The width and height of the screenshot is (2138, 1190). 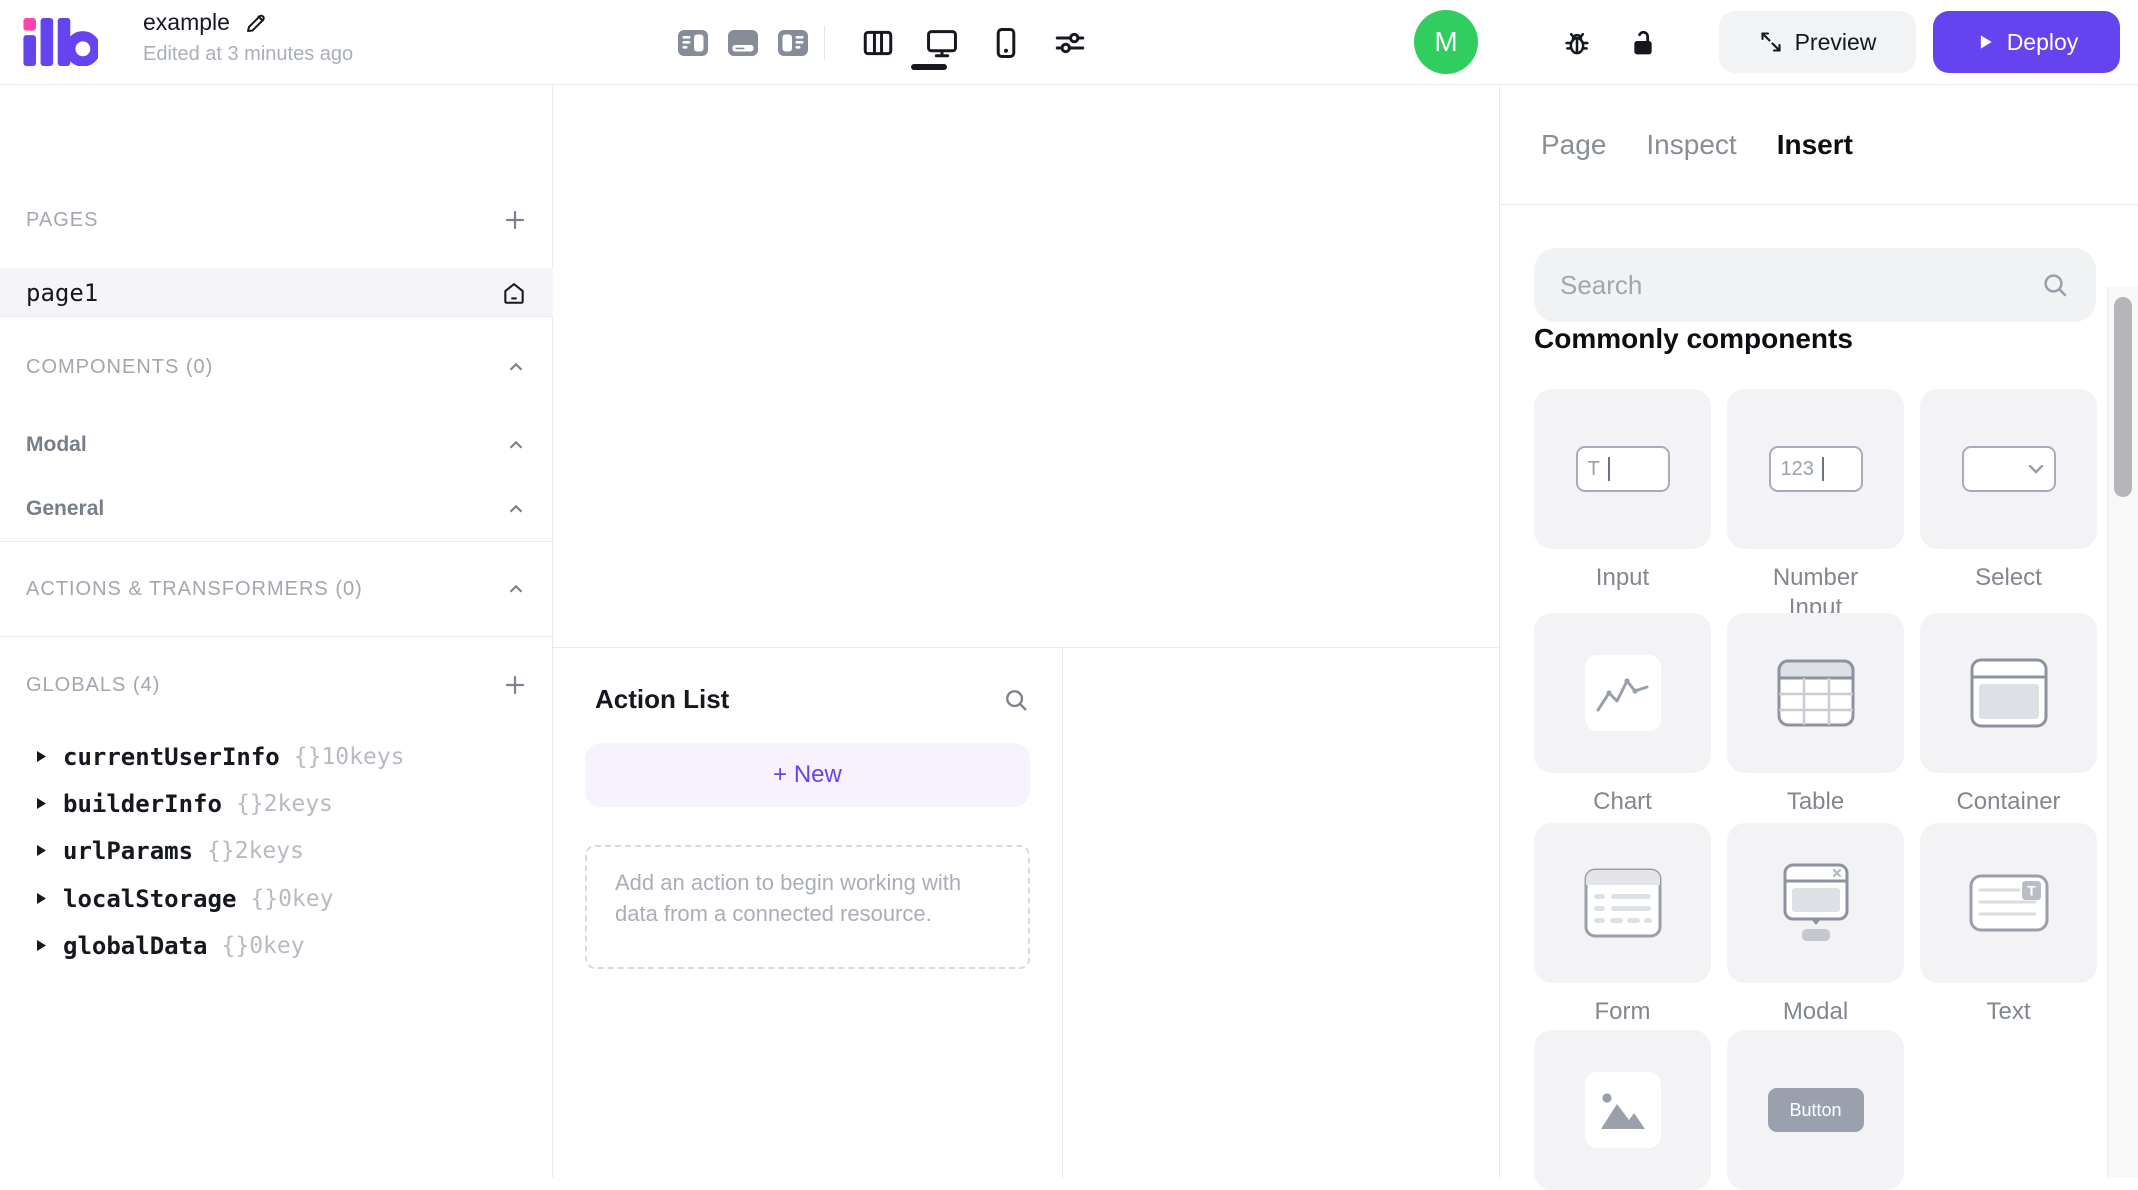 I want to click on tab-inspect: Inspect, so click(x=1691, y=145).